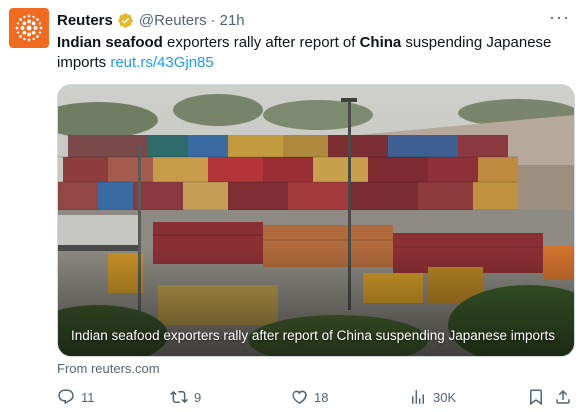 Image resolution: width=582 pixels, height=412 pixels. Describe the element at coordinates (380, 42) in the screenshot. I see `text-bold-2: China` at that location.